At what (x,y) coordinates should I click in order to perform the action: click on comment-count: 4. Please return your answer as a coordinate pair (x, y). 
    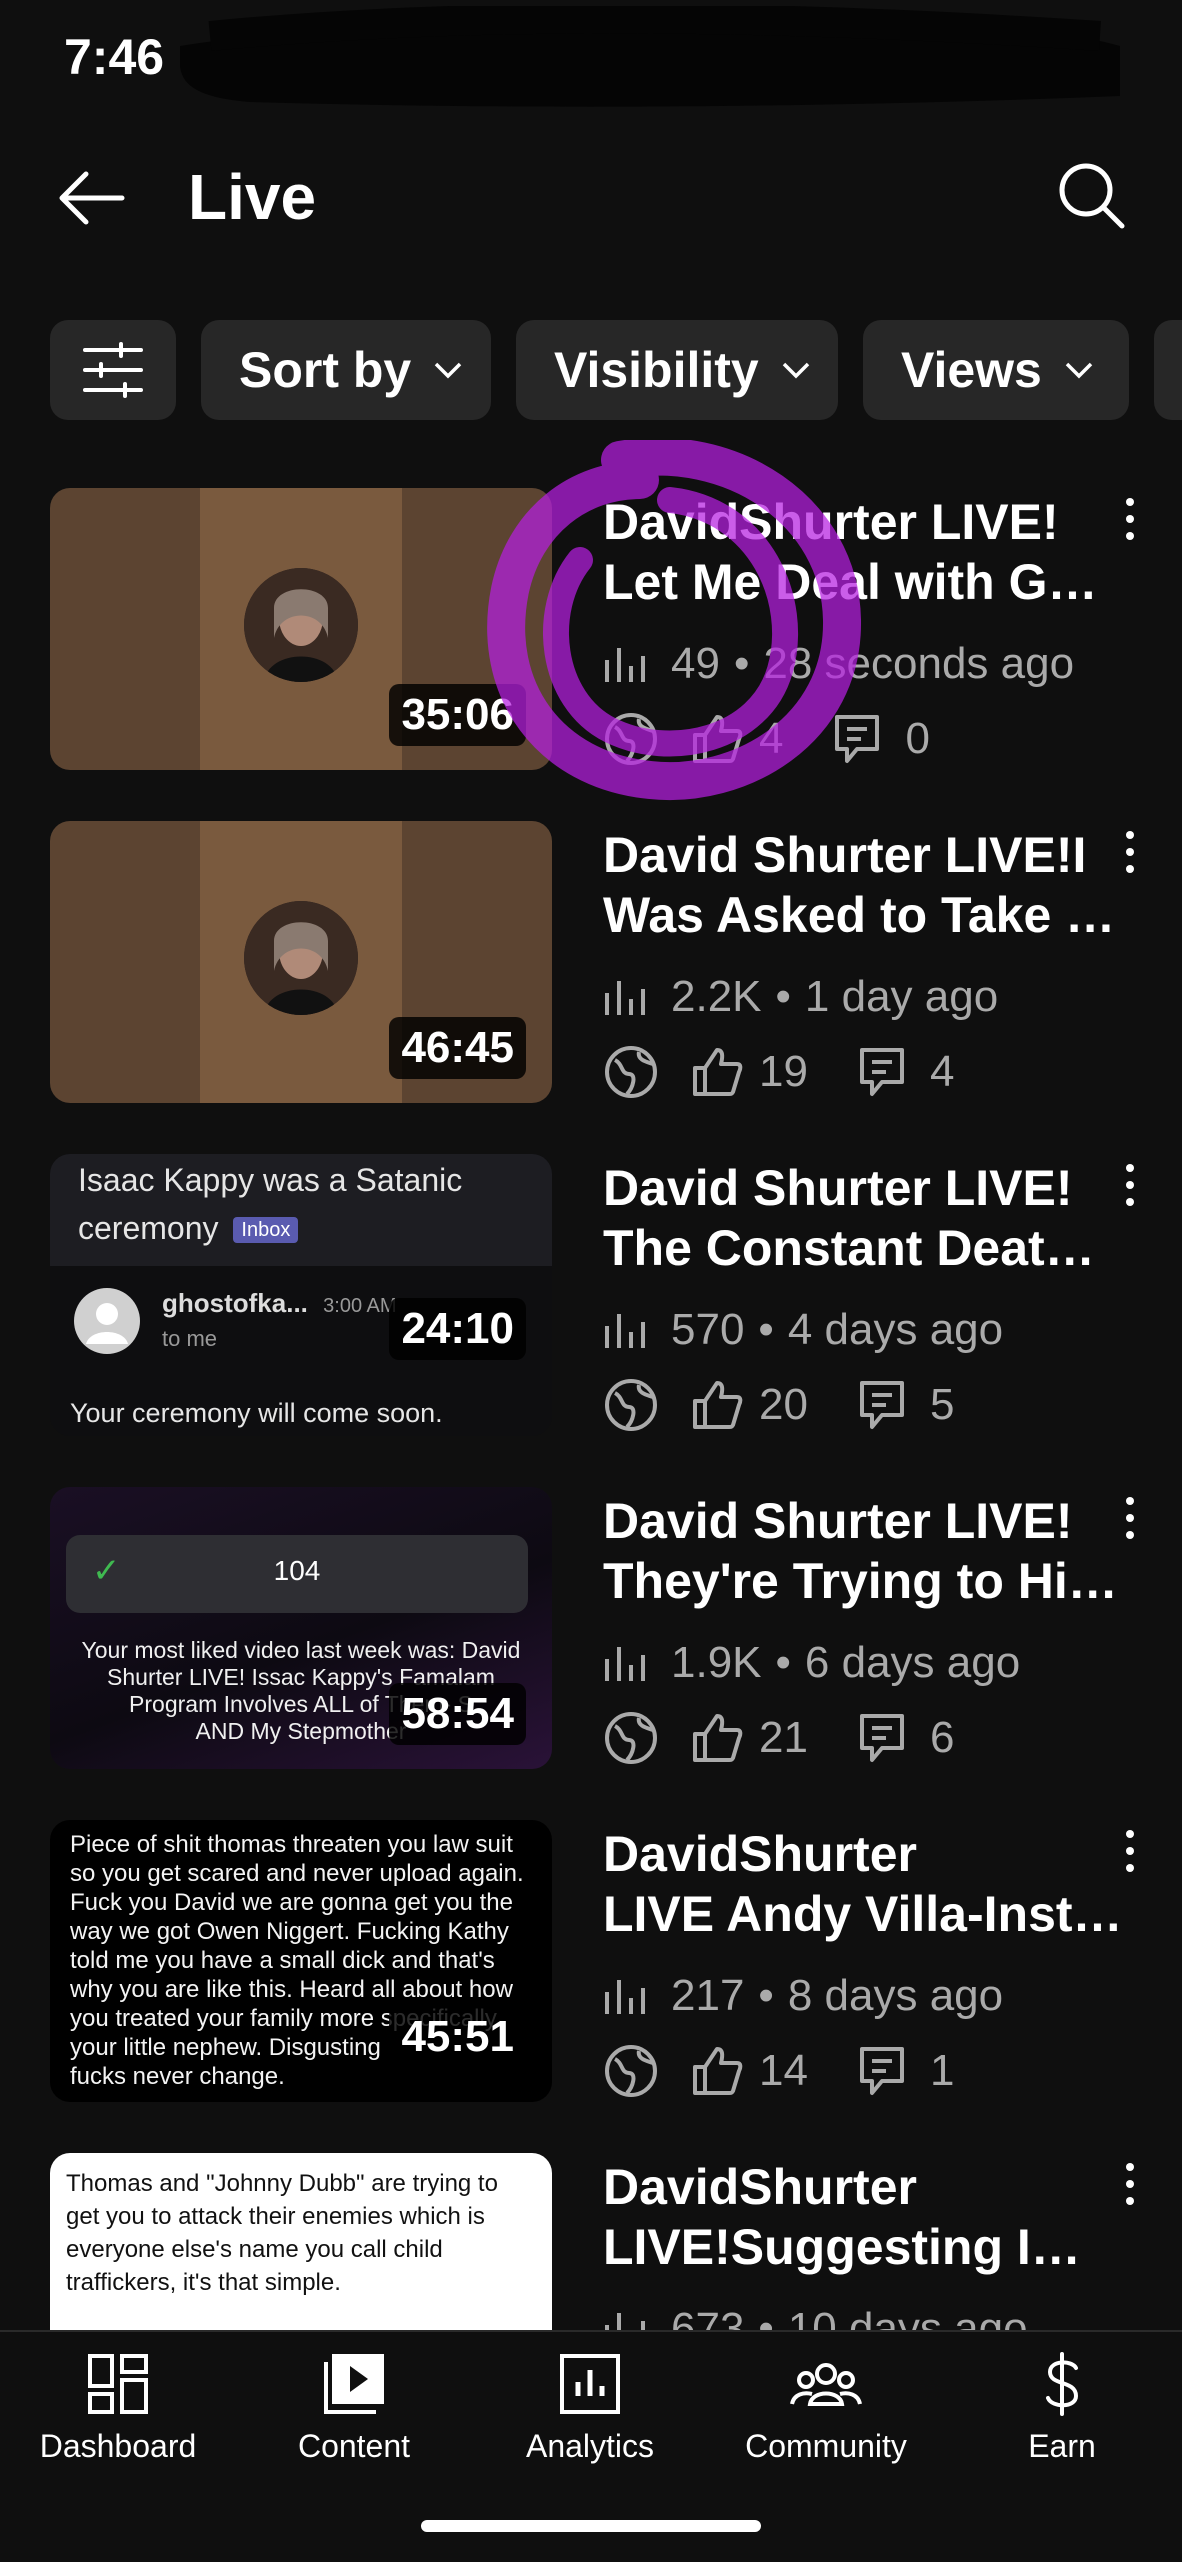
    Looking at the image, I should click on (942, 1071).